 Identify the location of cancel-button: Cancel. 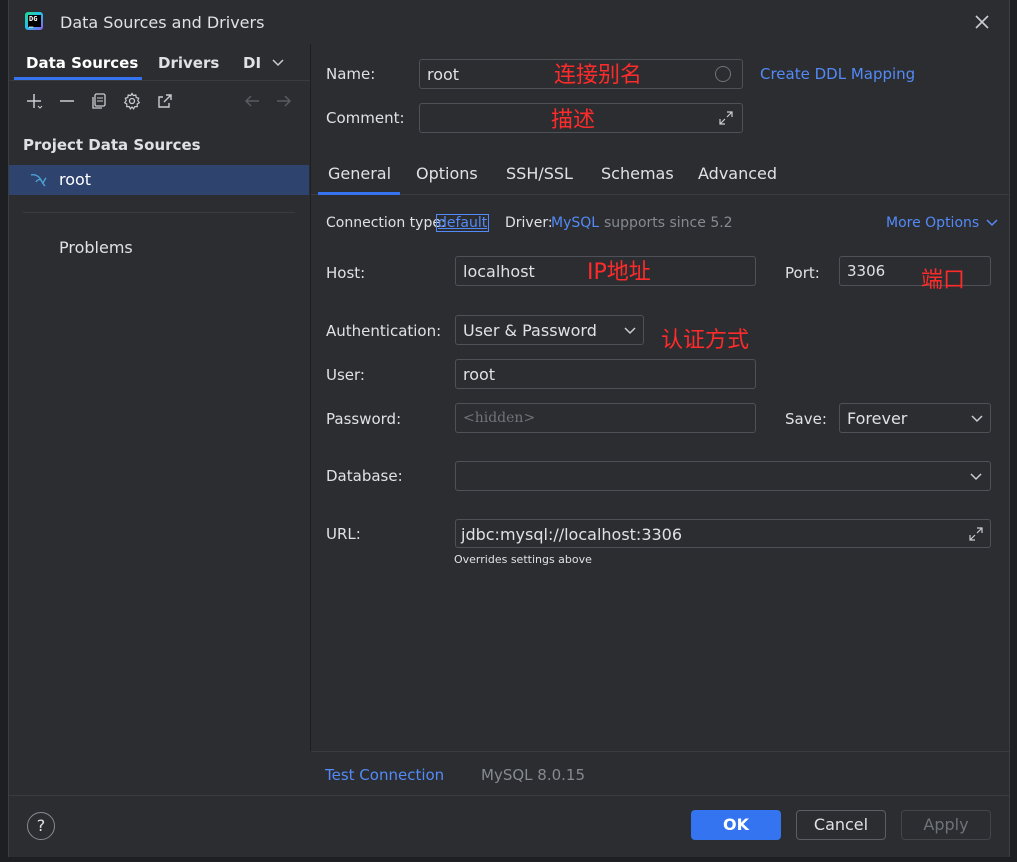
(841, 825).